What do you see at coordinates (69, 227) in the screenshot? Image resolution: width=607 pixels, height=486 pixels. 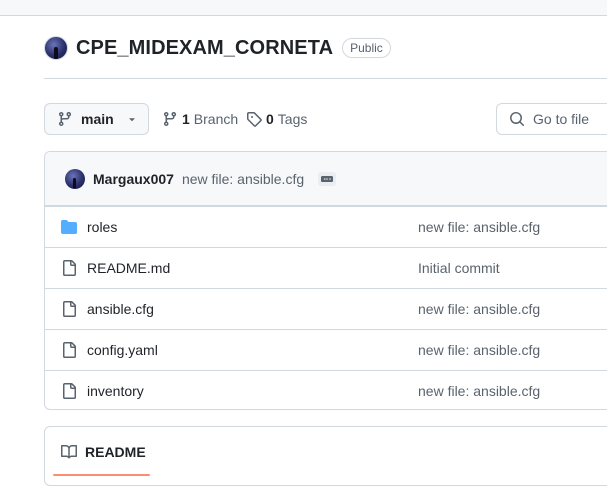 I see `folder-icon` at bounding box center [69, 227].